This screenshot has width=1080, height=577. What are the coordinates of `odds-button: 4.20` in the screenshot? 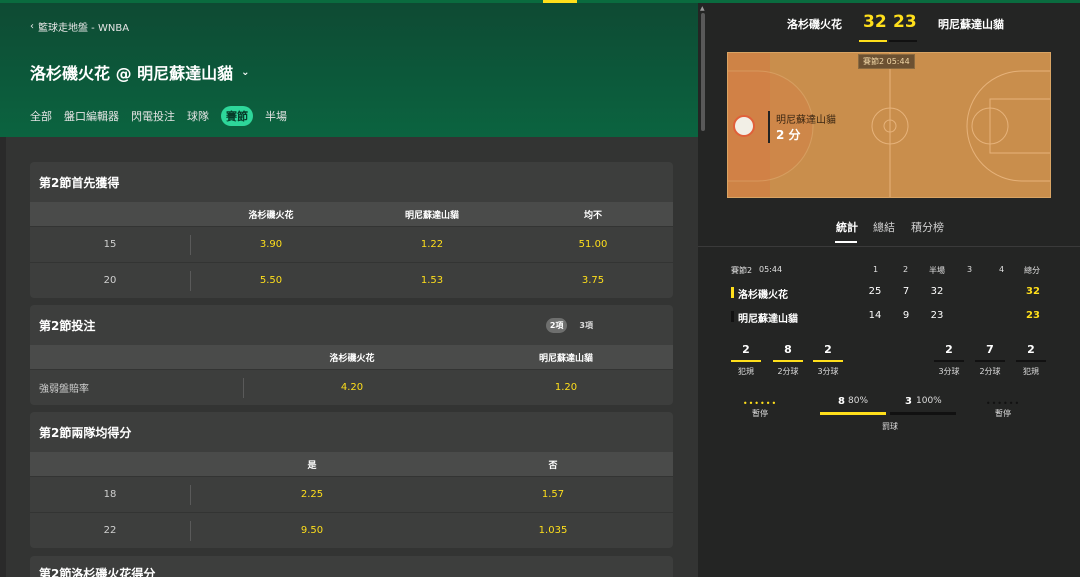 It's located at (352, 387).